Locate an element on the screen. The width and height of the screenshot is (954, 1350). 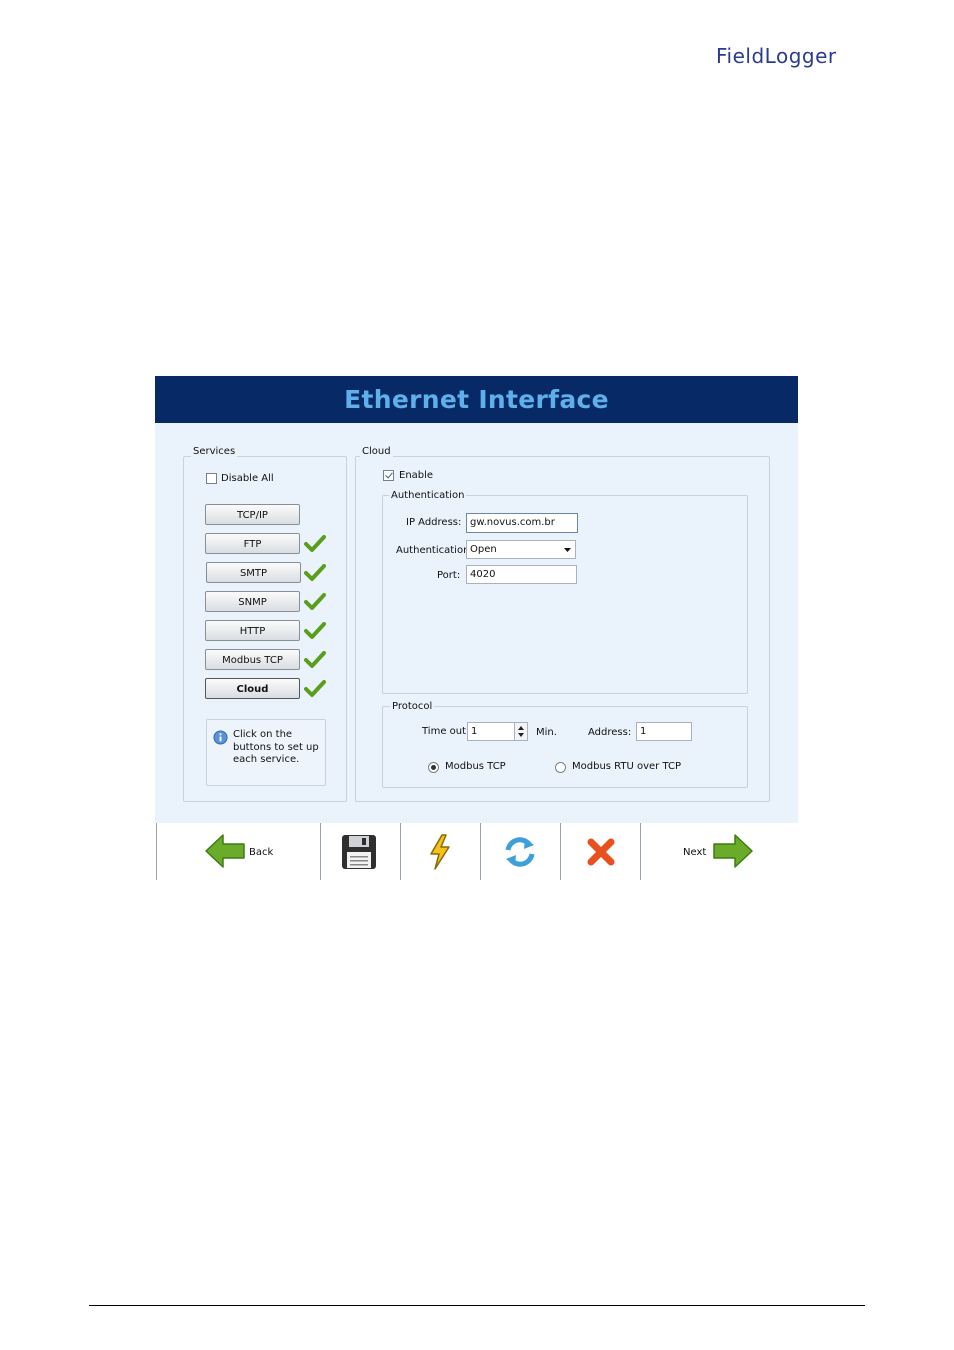
title-bar: Ethernet Interface is located at coordinates (476, 399).